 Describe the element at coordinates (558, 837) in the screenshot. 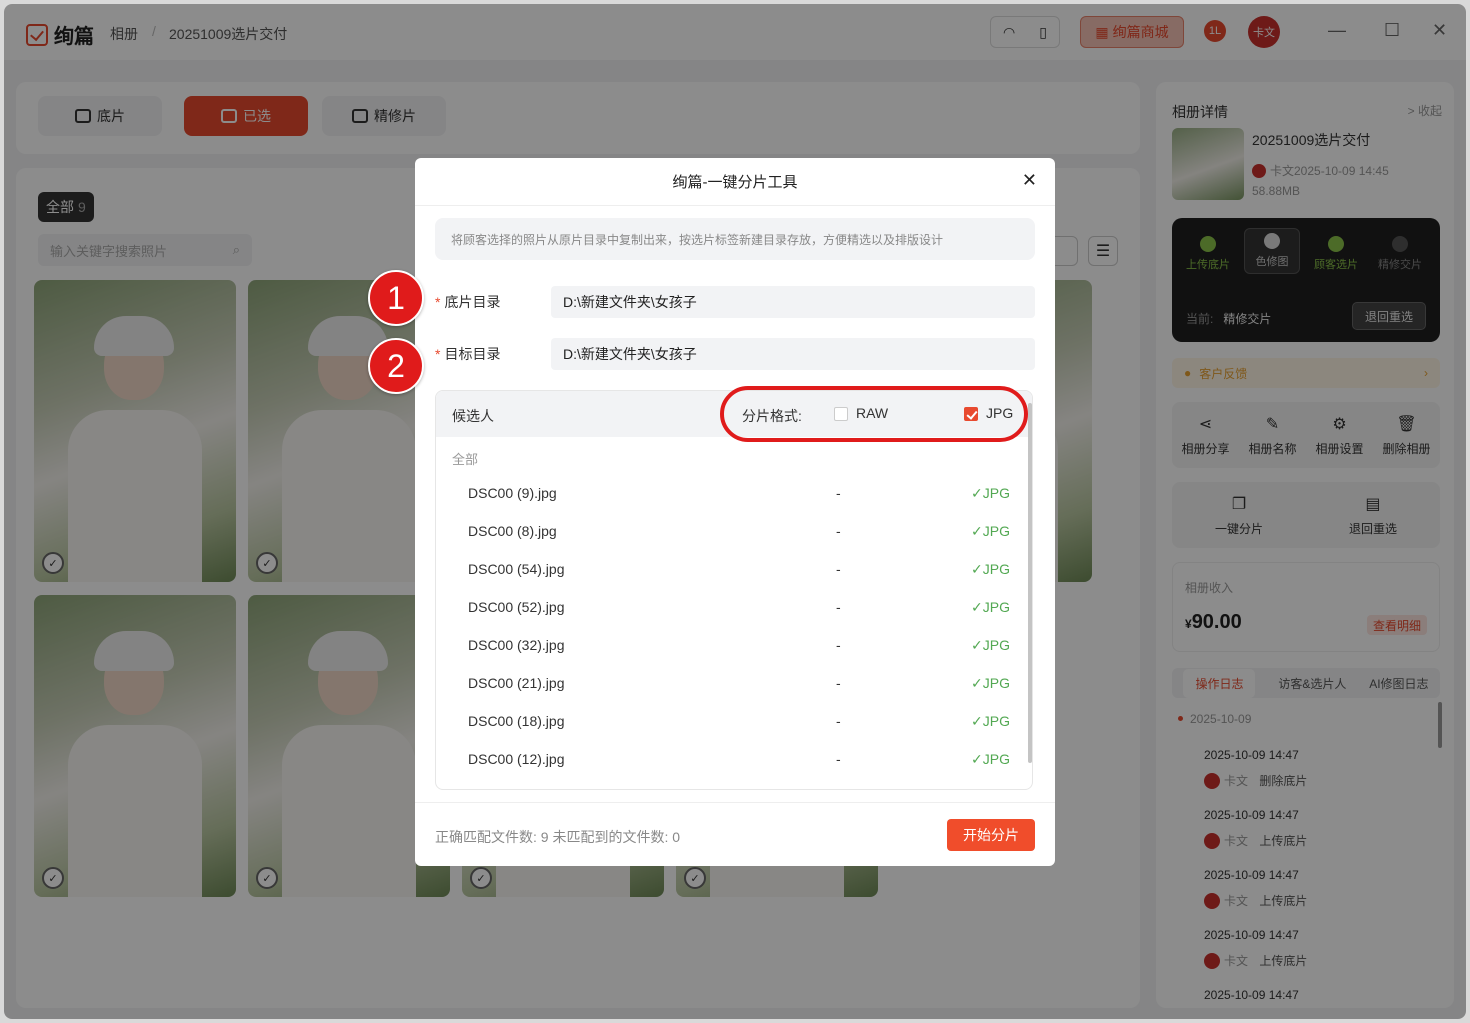

I see `match-summary: 正确匹配文件数: 9 未匹配到的文件数: 0` at that location.